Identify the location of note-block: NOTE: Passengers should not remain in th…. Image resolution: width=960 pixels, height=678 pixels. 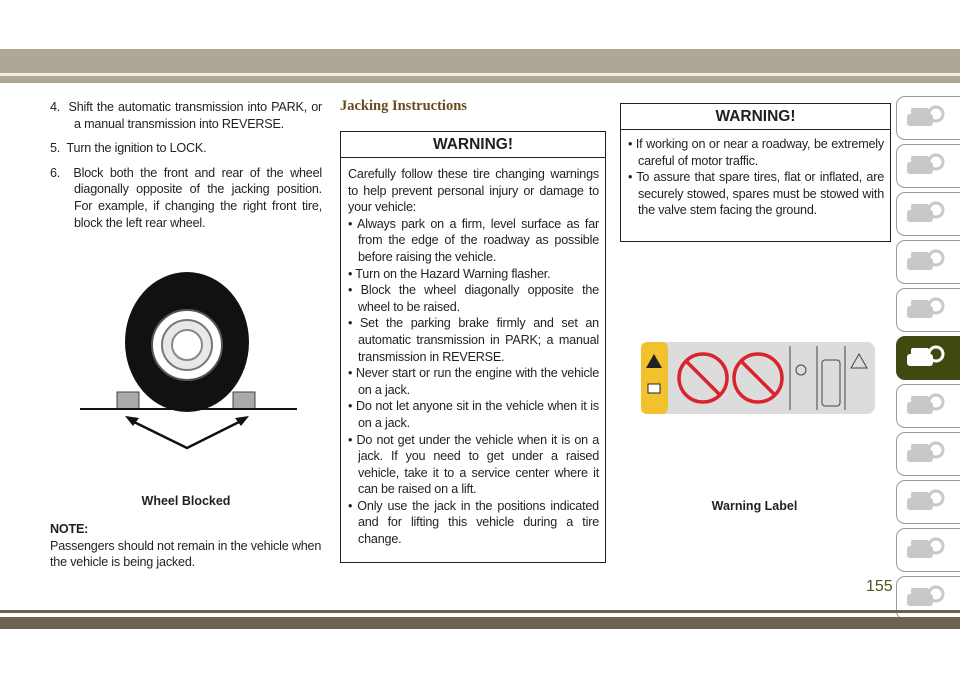
(186, 546).